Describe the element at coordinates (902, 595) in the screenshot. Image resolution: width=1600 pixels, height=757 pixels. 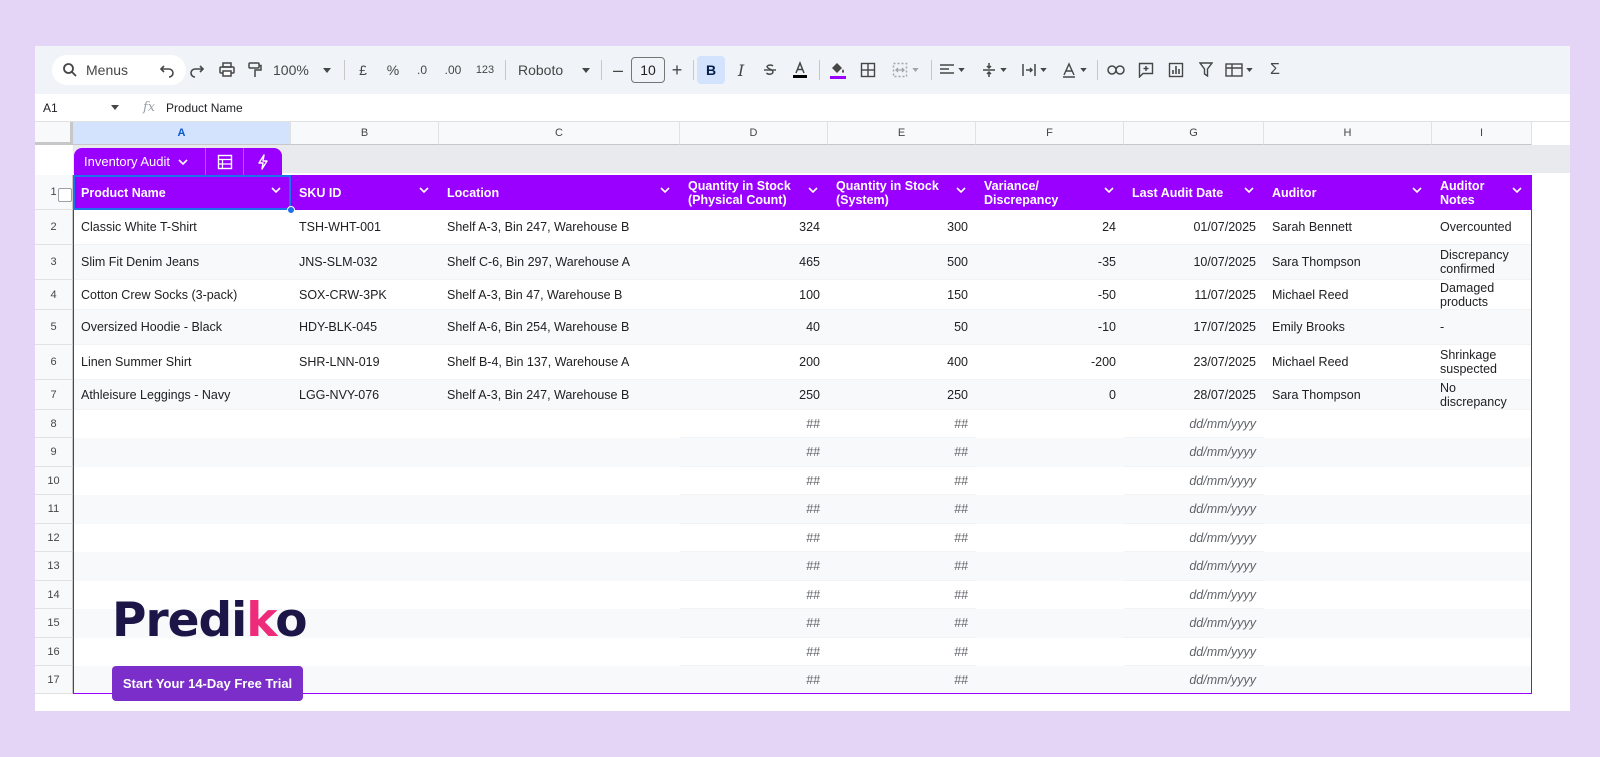
I see `cell-e14: ##` at that location.